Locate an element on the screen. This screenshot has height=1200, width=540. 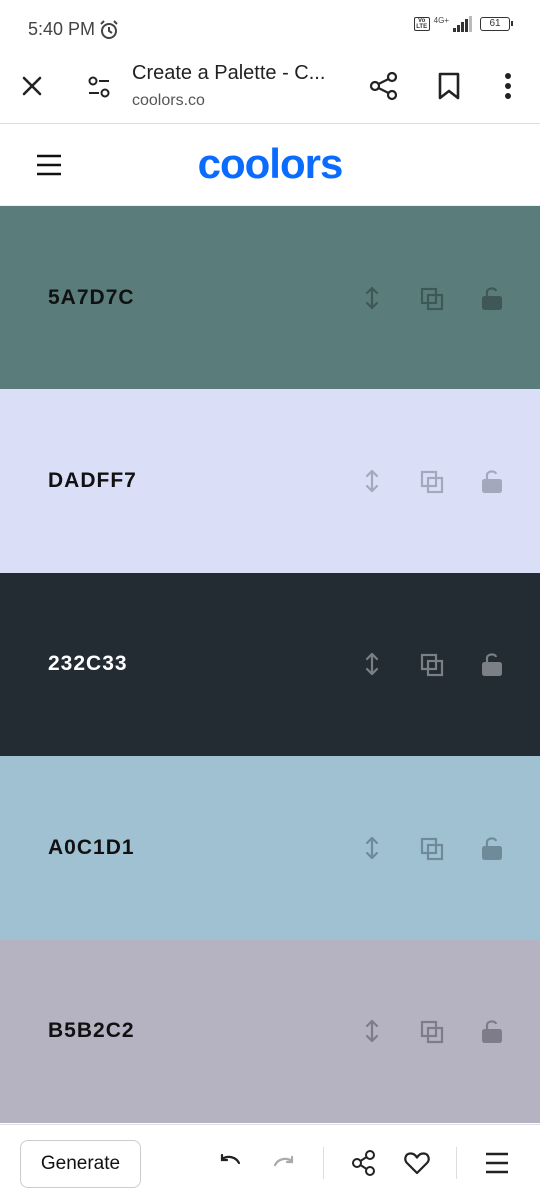
network-type: 4G+ is located at coordinates (441, 20).